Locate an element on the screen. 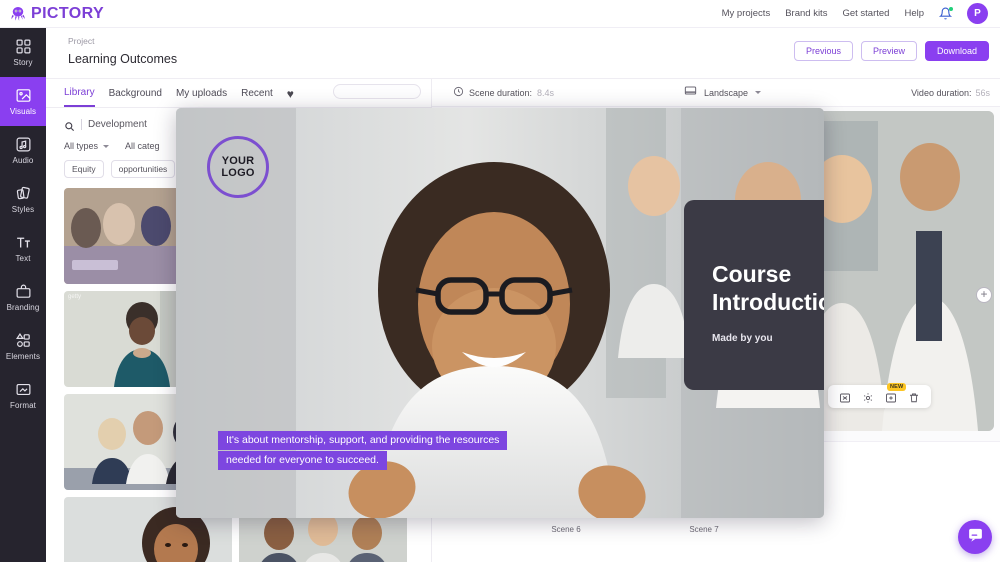 This screenshot has width=1000, height=562. brand-name: PICTORY is located at coordinates (68, 13).